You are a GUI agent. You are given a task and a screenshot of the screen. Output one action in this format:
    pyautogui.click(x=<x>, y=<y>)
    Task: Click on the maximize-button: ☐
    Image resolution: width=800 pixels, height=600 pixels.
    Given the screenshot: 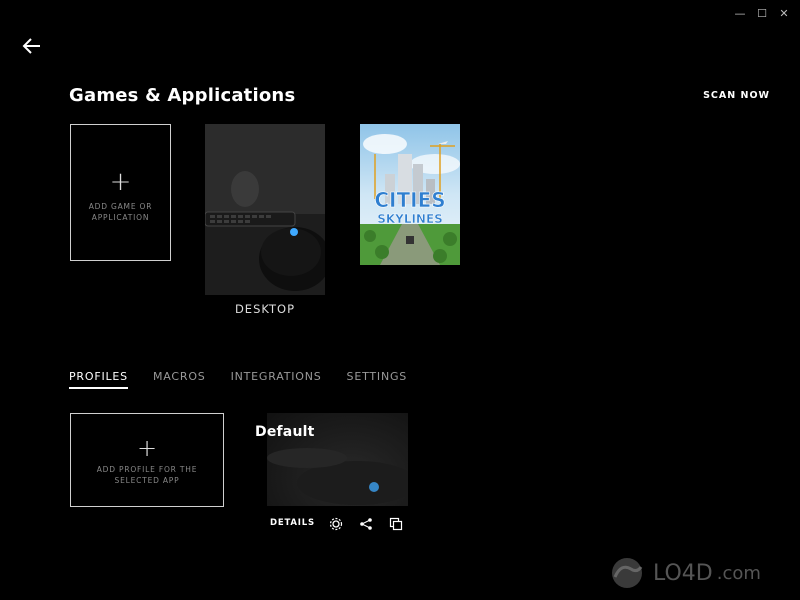 What is the action you would take?
    pyautogui.click(x=762, y=13)
    